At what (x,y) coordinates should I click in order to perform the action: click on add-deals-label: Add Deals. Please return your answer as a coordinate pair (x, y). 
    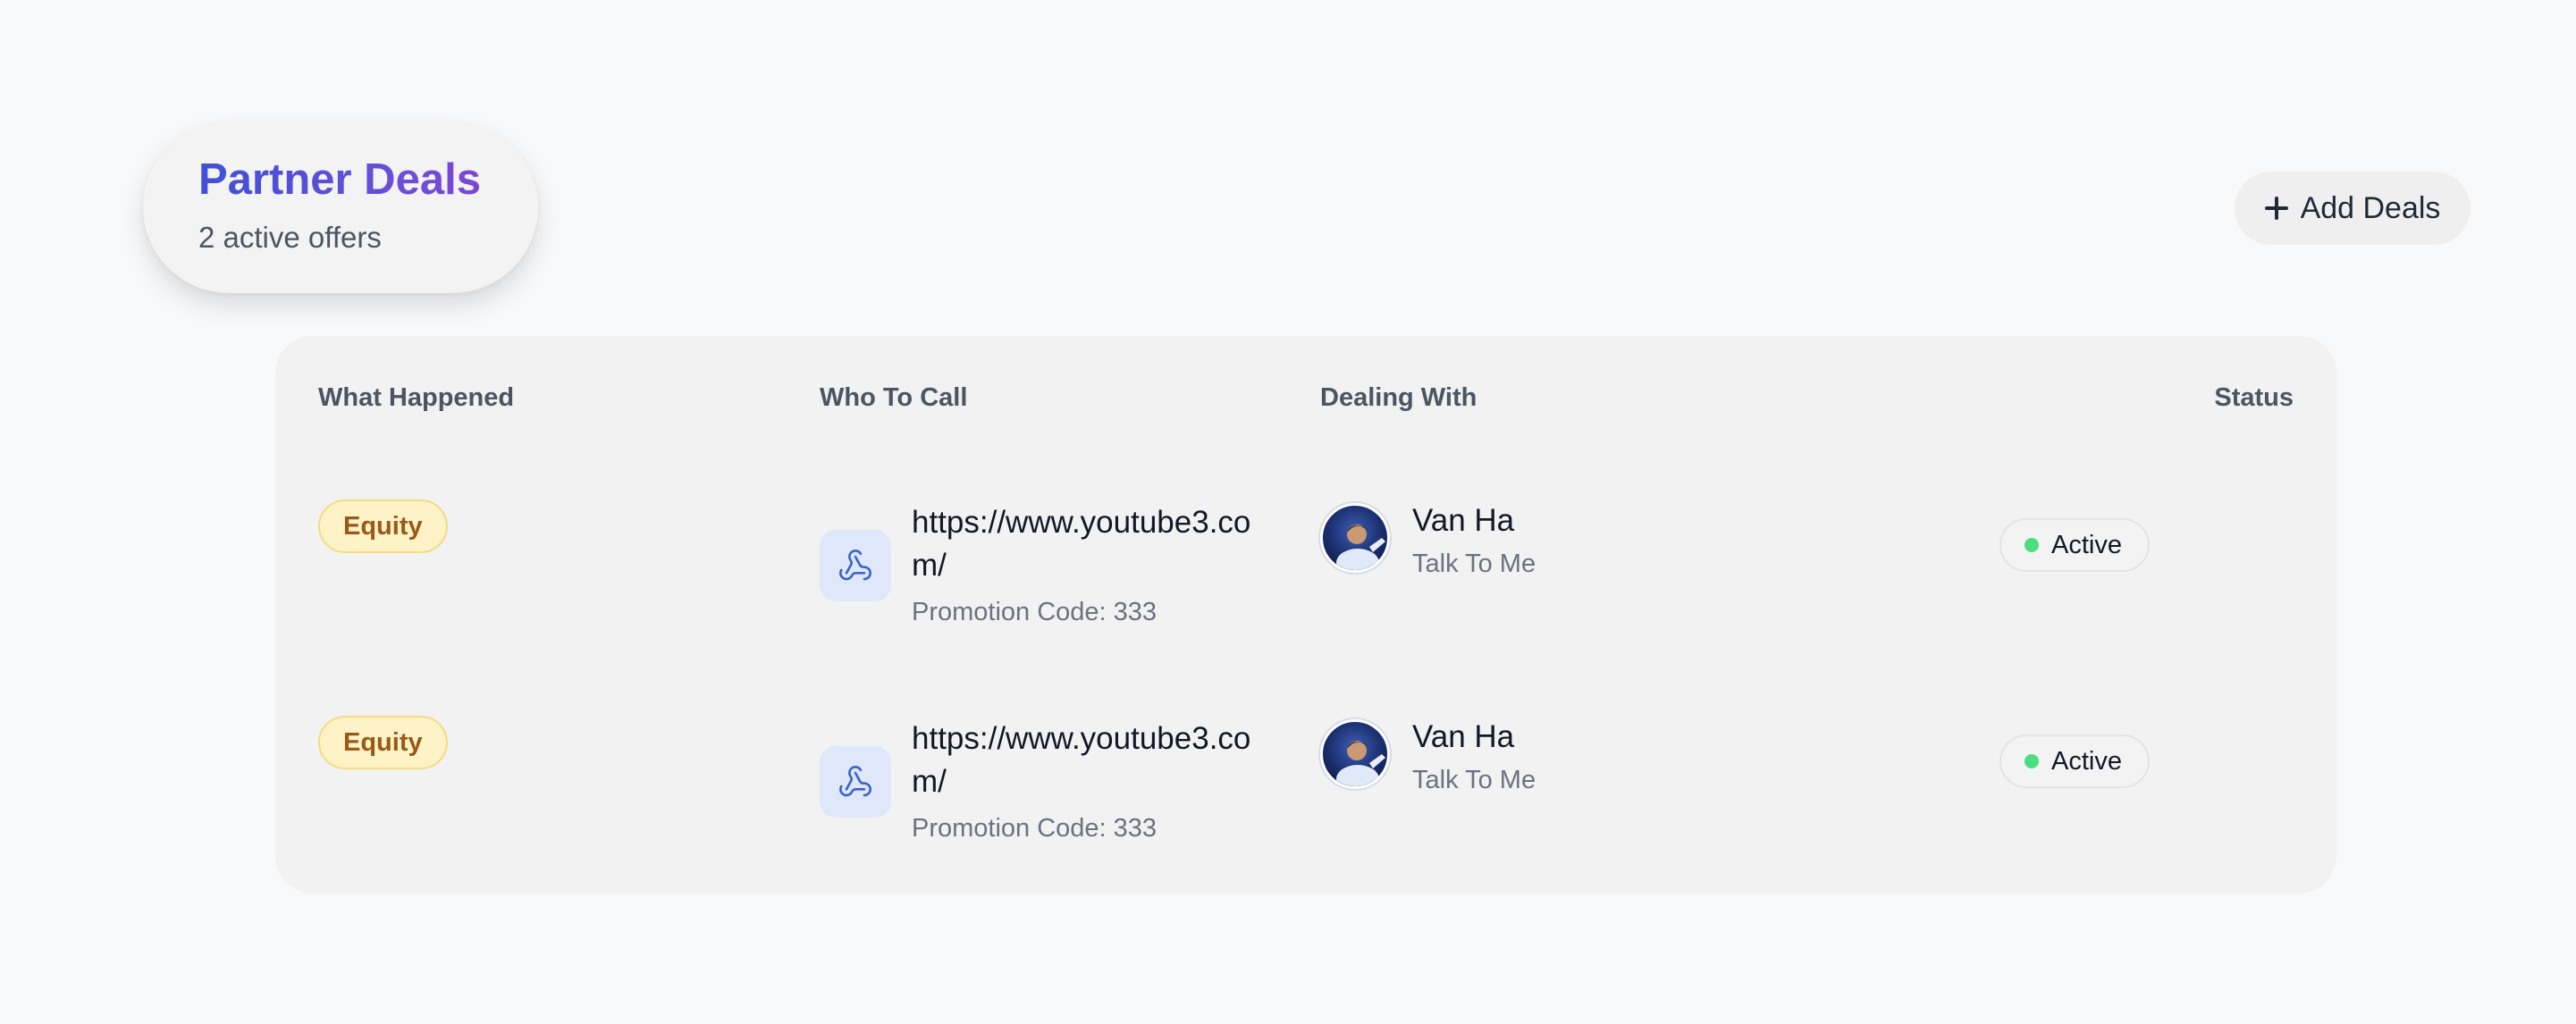
    Looking at the image, I should click on (2371, 207).